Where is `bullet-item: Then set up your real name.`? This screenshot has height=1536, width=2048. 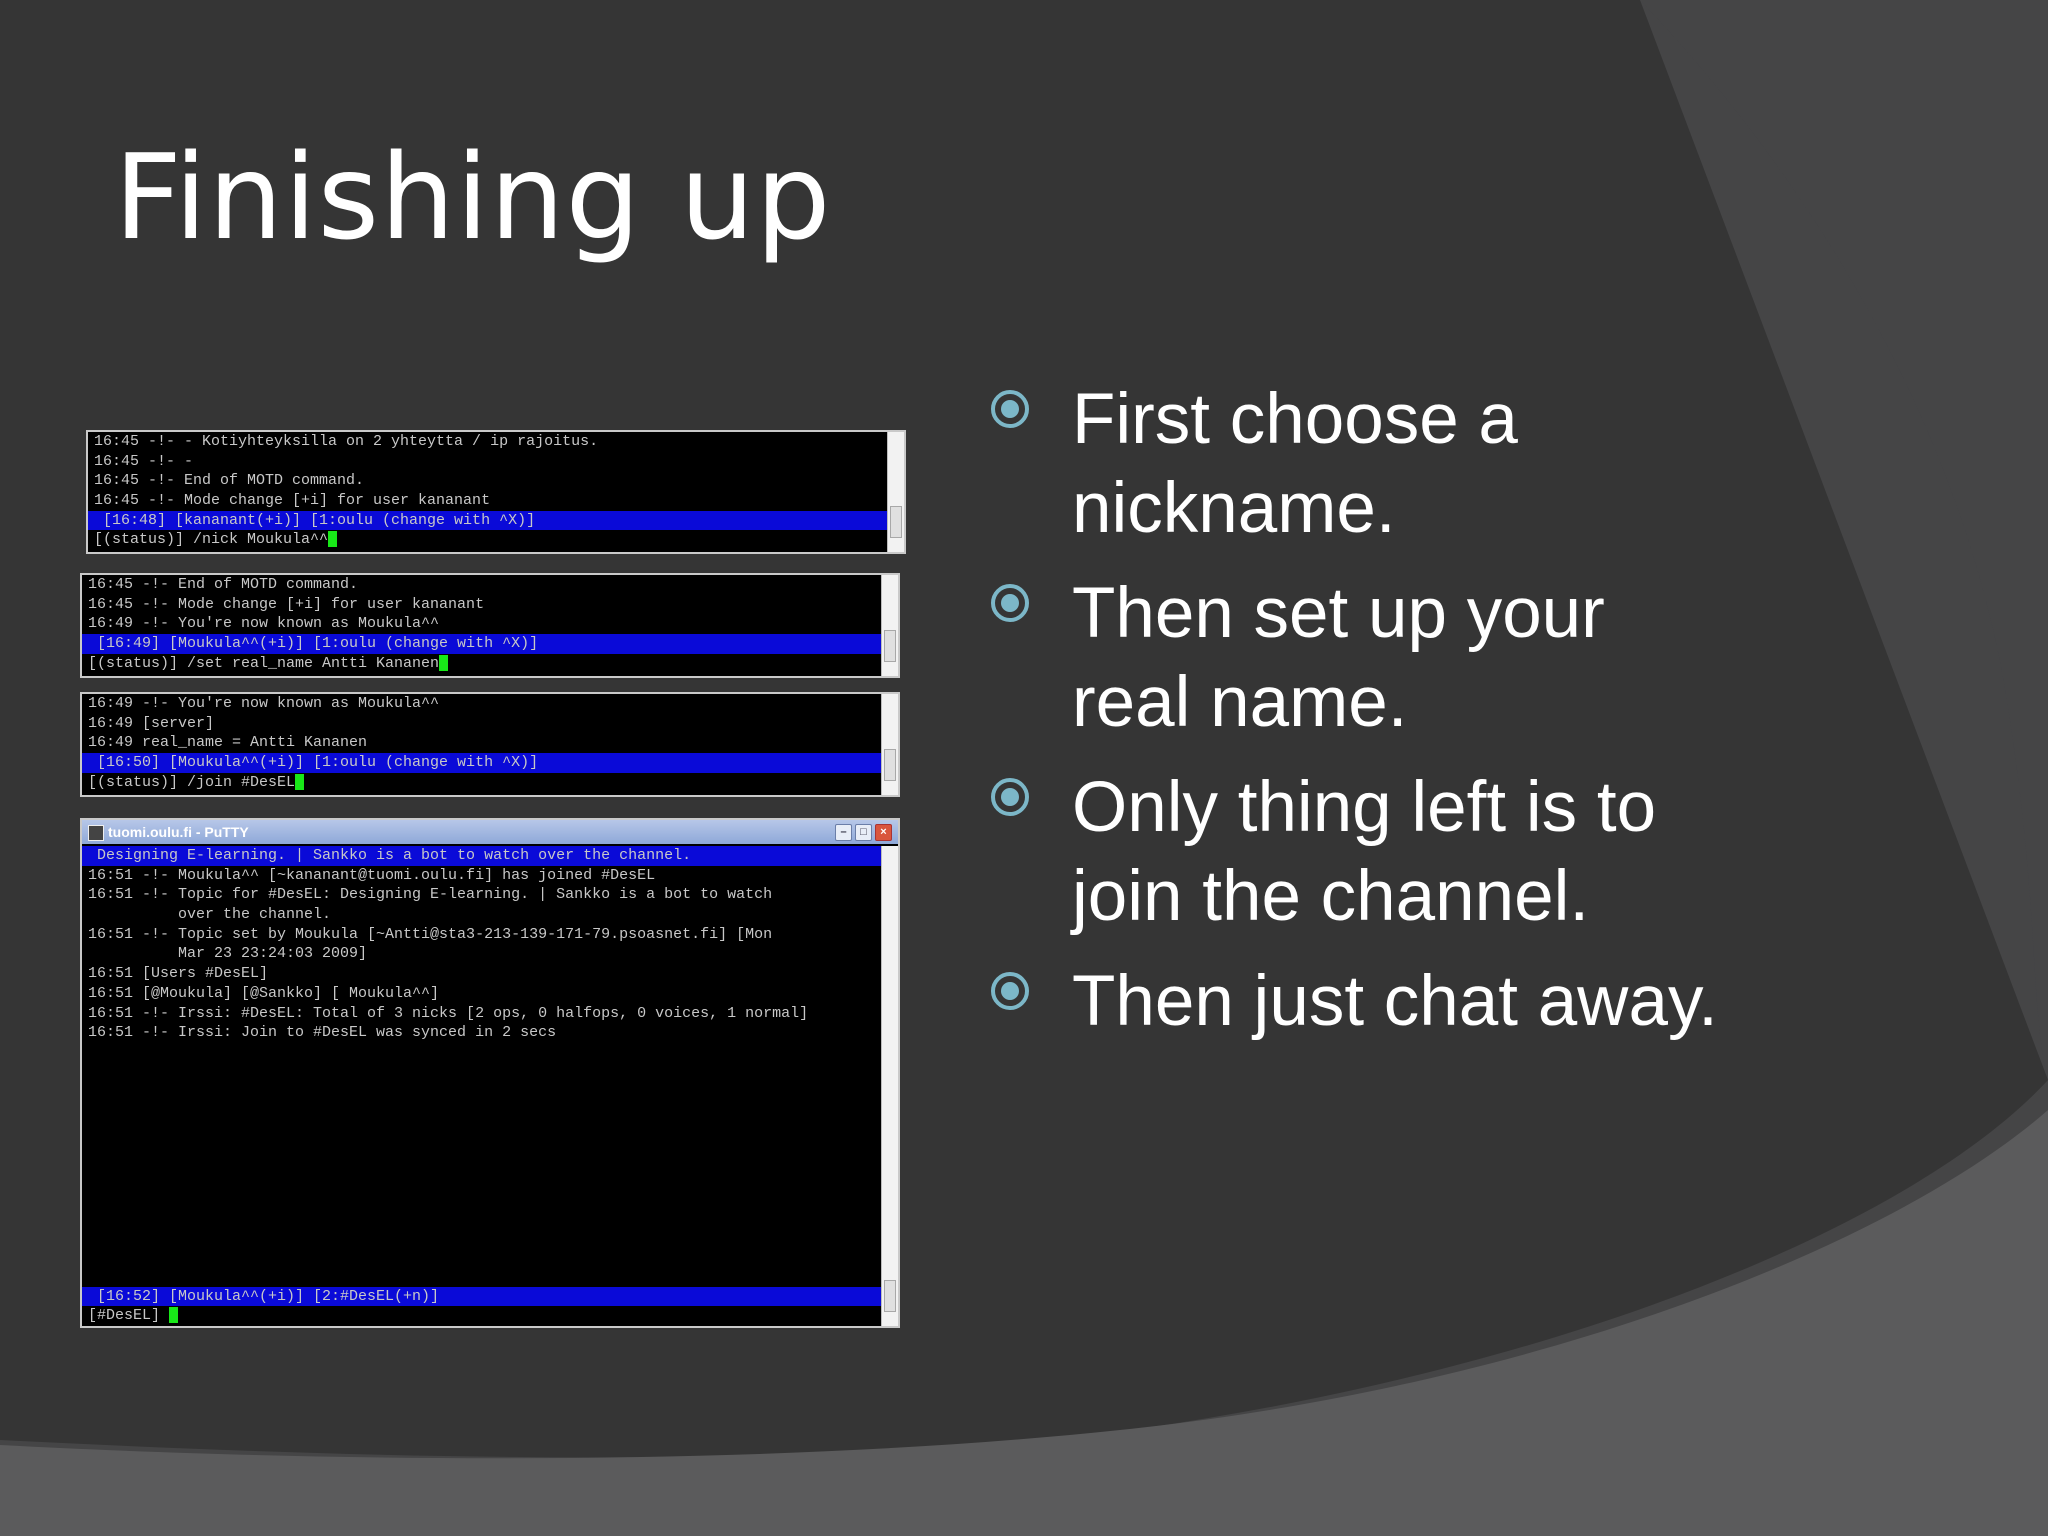 bullet-item: Then set up your real name. is located at coordinates (1500, 658).